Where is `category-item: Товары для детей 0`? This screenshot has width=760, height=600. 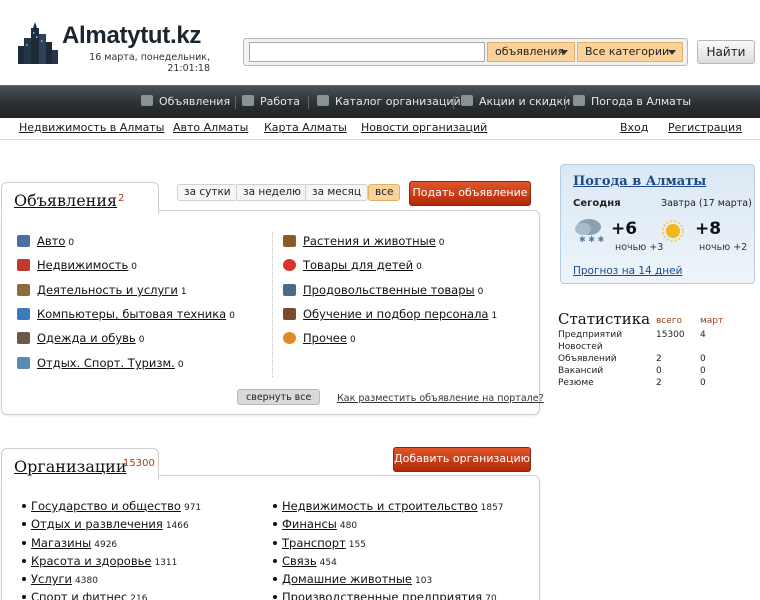
category-item: Товары для детей 0 is located at coordinates (352, 266).